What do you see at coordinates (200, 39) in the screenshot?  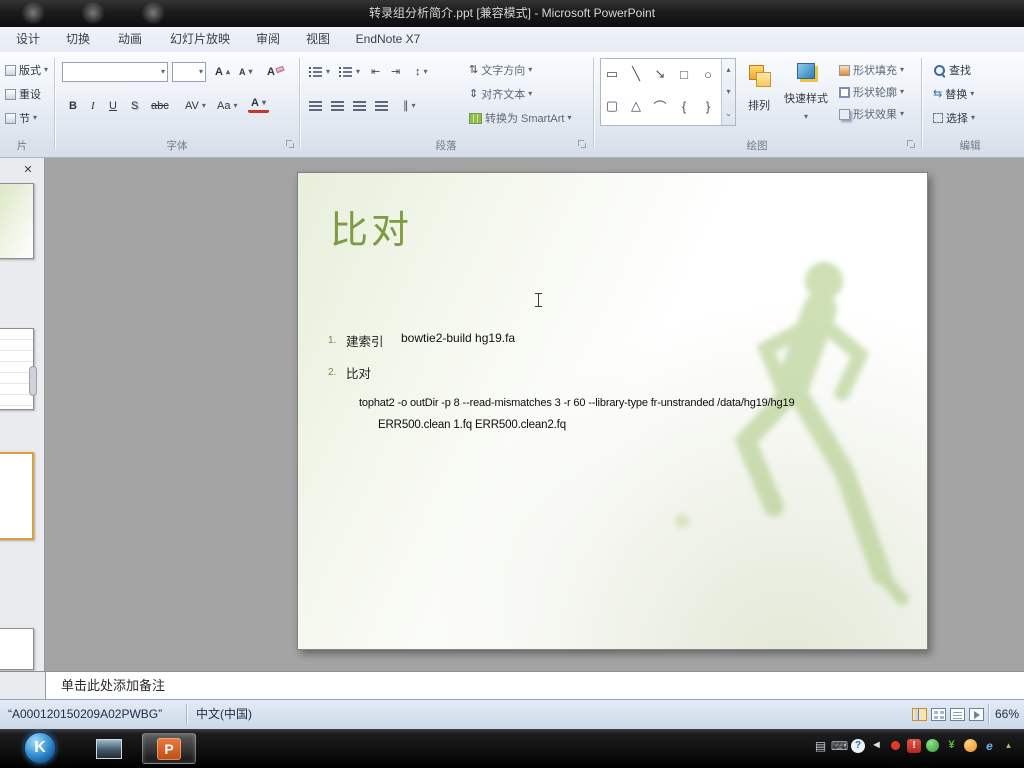 I see `tab-slideshow: 幻灯片放映` at bounding box center [200, 39].